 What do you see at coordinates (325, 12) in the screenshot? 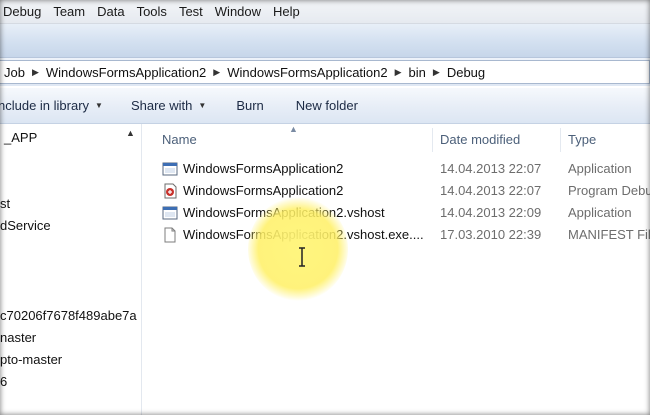
I see `menu-bar: Debug Team Data Tools Test Window Help` at bounding box center [325, 12].